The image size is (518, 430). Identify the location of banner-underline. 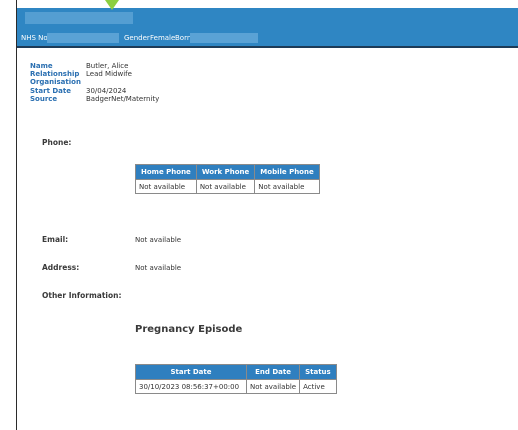
(267, 47).